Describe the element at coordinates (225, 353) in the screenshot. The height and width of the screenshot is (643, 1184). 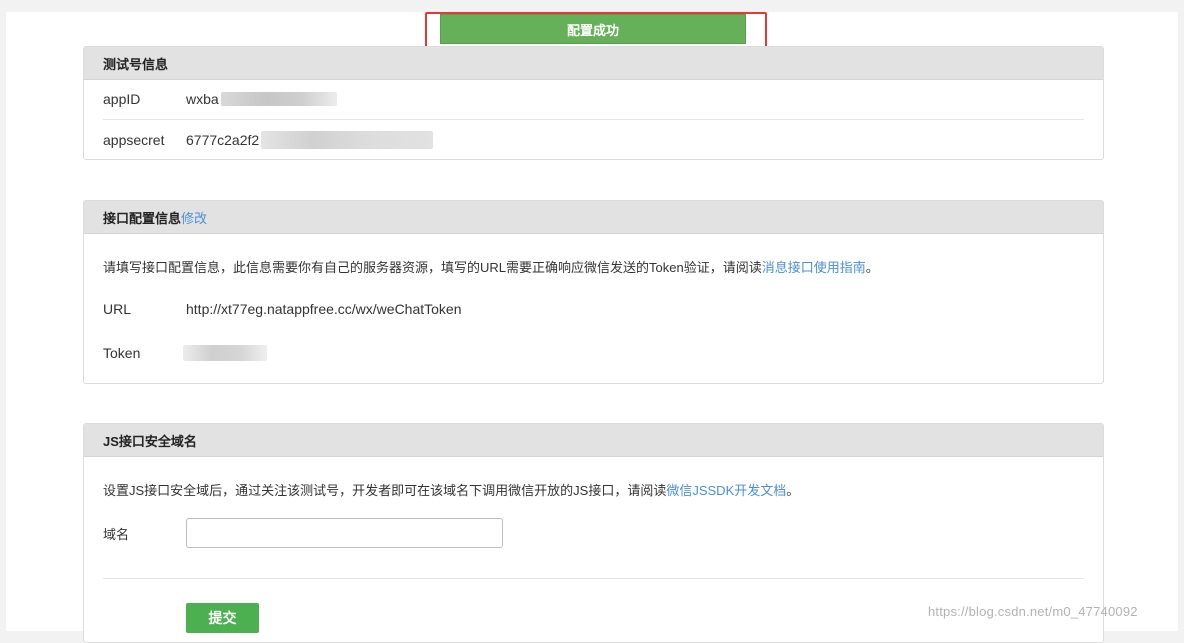
I see `token-redacted` at that location.